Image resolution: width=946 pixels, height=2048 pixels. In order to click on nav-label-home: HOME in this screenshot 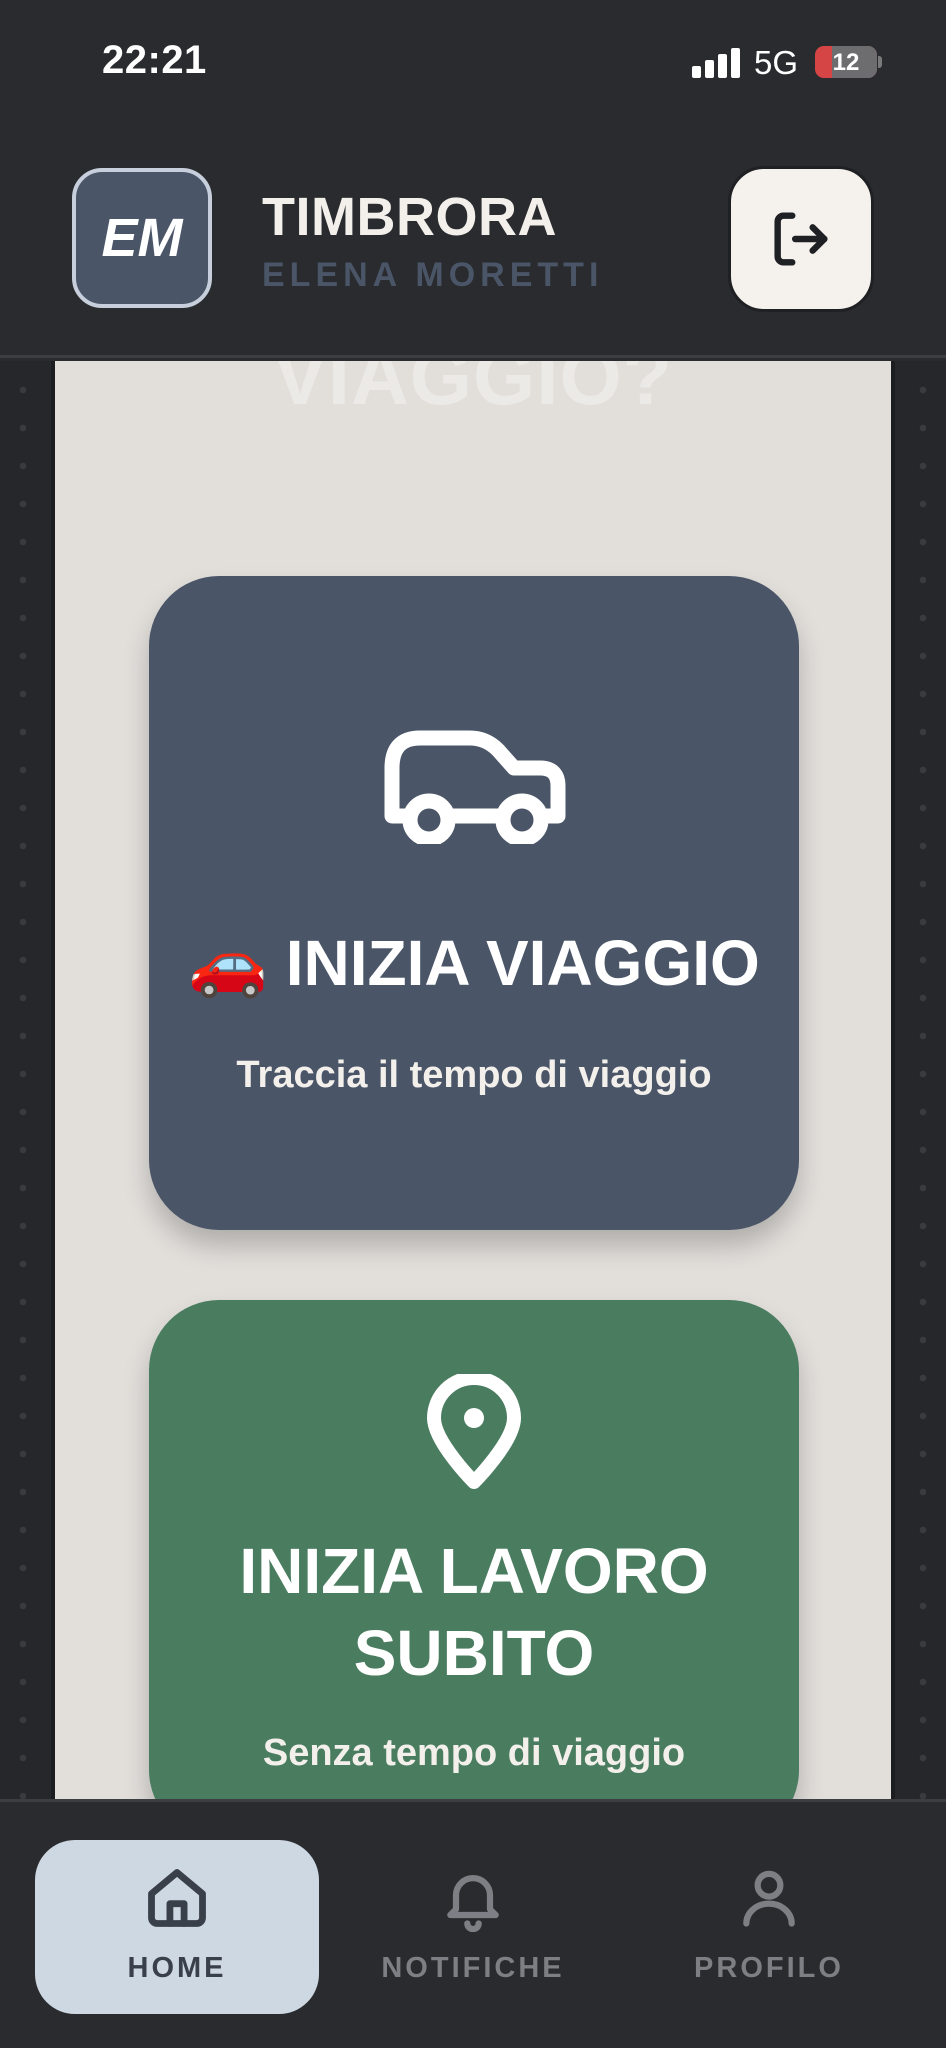, I will do `click(177, 1968)`.